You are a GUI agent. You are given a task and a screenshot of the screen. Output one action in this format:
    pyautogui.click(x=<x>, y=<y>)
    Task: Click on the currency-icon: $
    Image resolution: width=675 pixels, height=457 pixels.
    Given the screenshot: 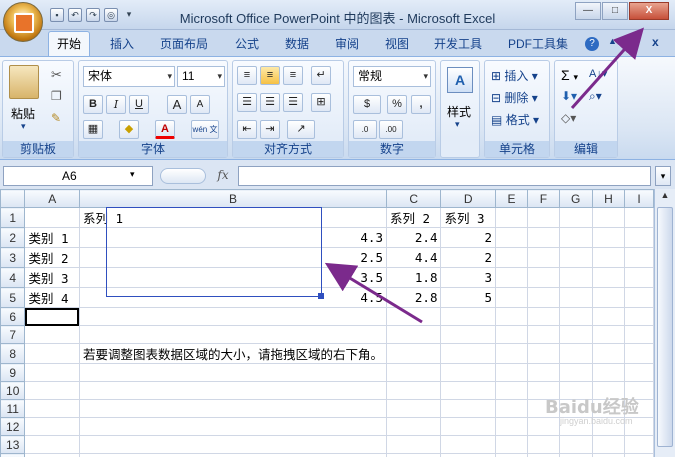 What is the action you would take?
    pyautogui.click(x=367, y=104)
    